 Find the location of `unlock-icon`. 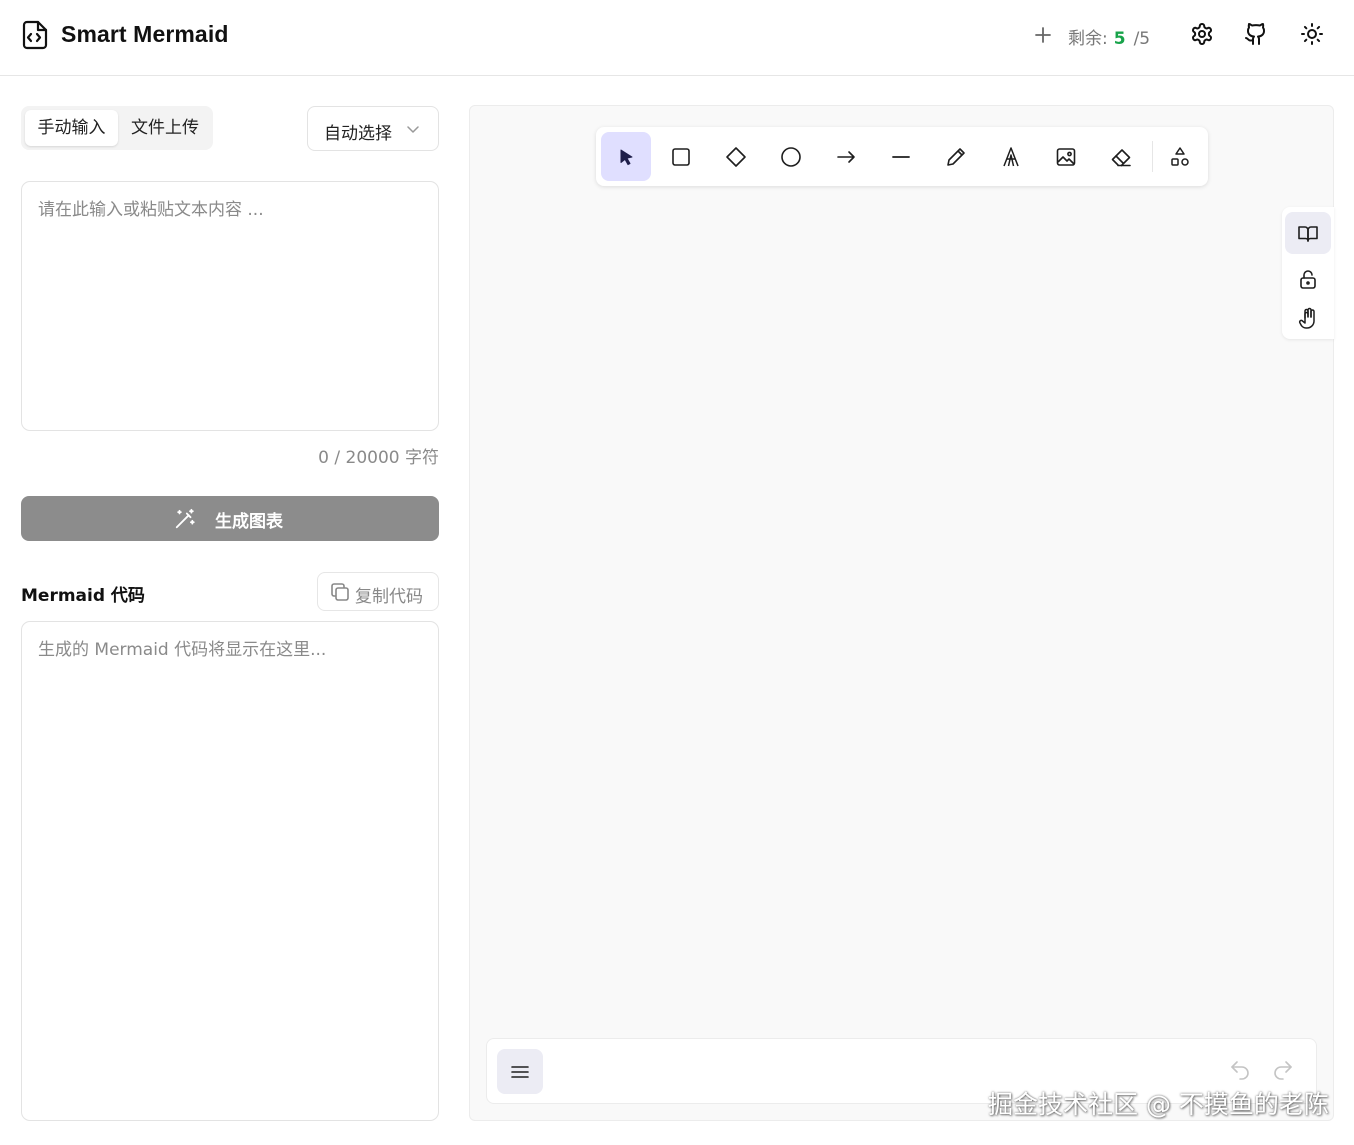

unlock-icon is located at coordinates (1308, 279).